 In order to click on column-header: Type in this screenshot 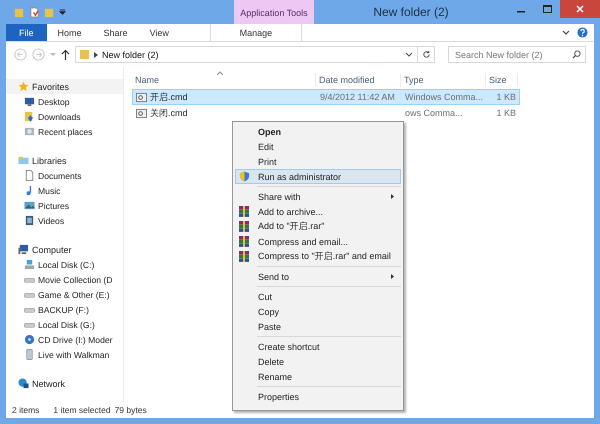, I will do `click(443, 80)`.